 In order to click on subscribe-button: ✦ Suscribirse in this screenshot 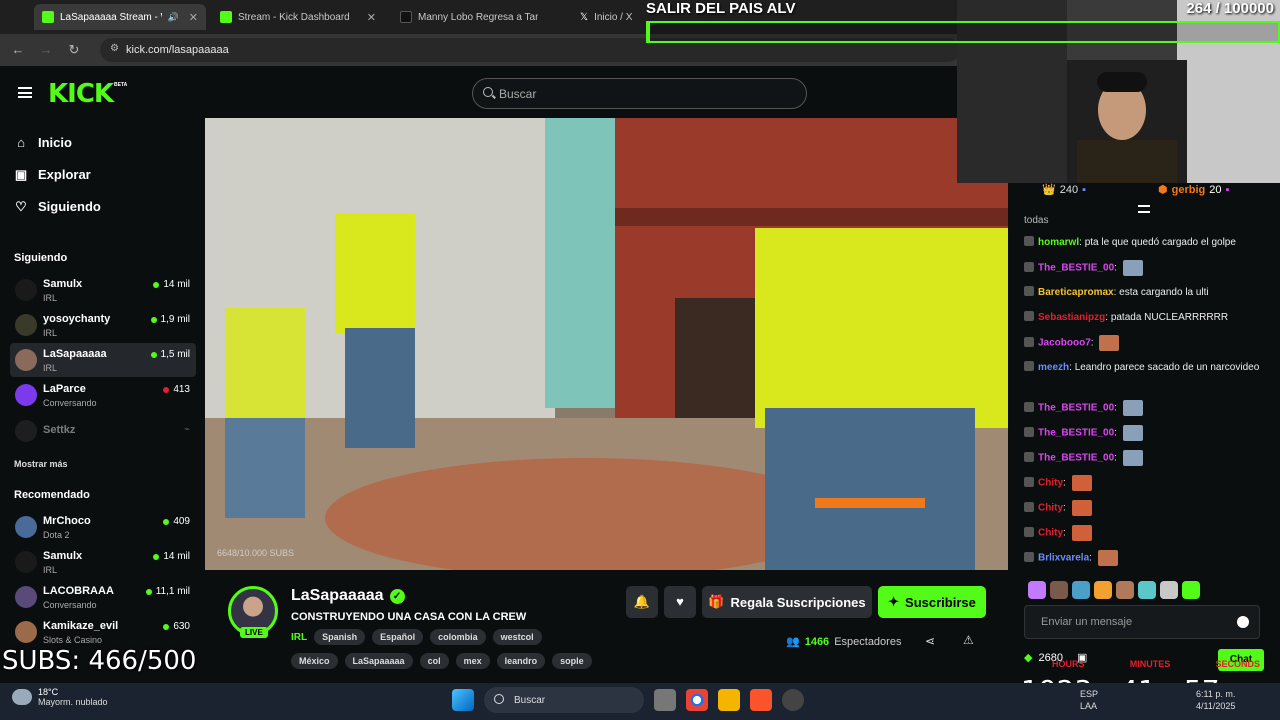, I will do `click(932, 602)`.